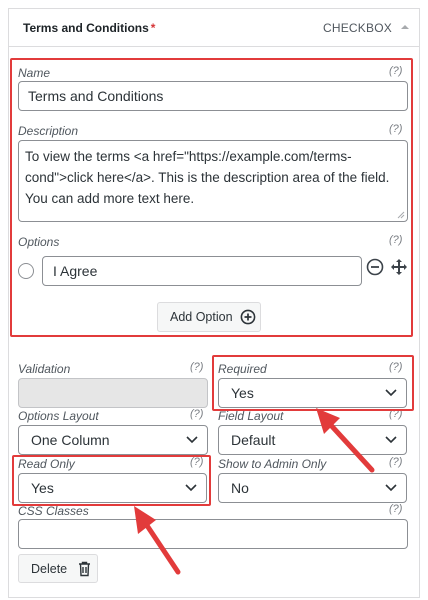  What do you see at coordinates (70, 440) in the screenshot?
I see `options-layout-value: One Column` at bounding box center [70, 440].